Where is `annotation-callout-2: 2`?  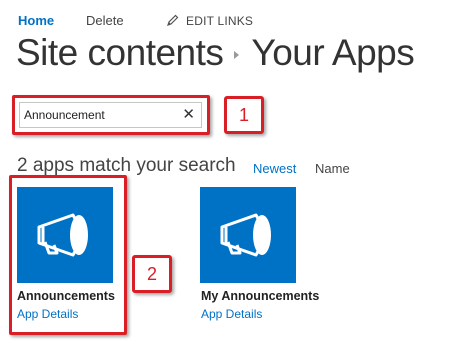 annotation-callout-2: 2 is located at coordinates (152, 274).